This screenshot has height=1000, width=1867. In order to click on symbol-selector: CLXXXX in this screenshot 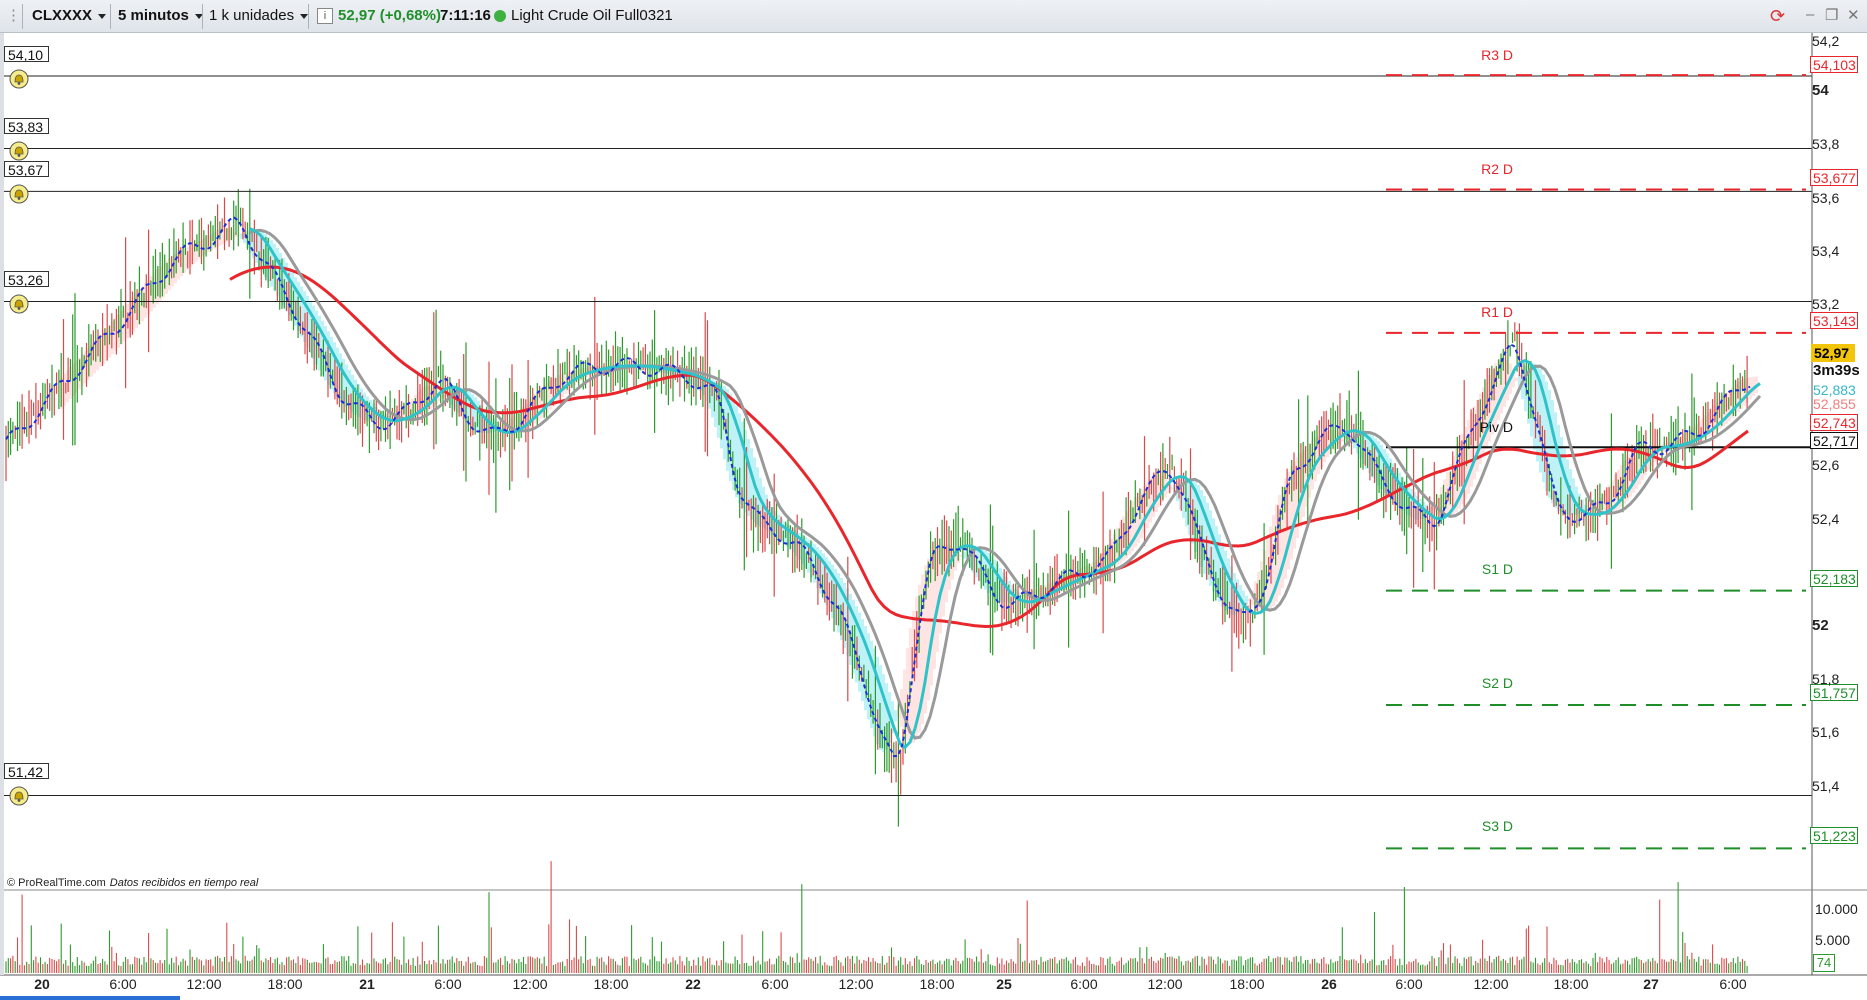, I will do `click(69, 16)`.